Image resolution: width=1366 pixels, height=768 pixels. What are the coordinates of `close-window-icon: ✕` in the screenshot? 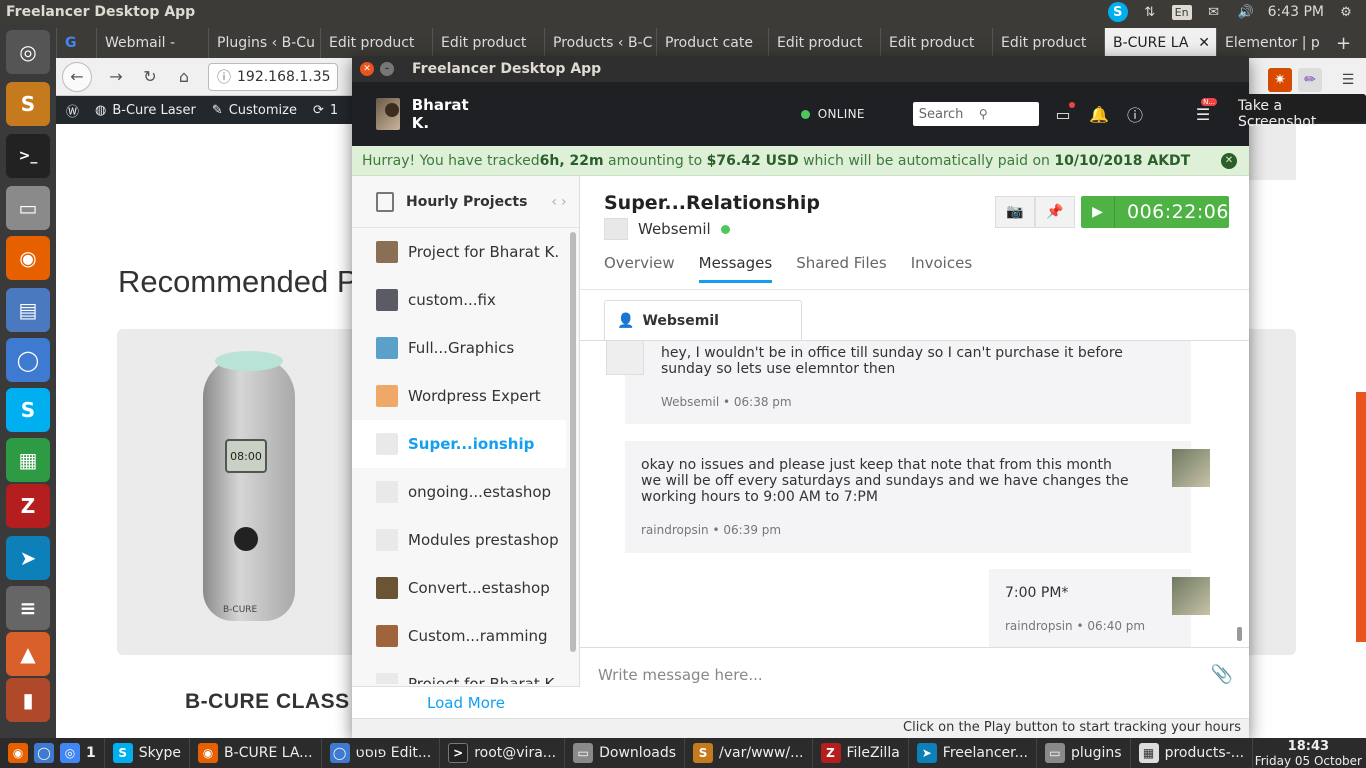 It's located at (367, 69).